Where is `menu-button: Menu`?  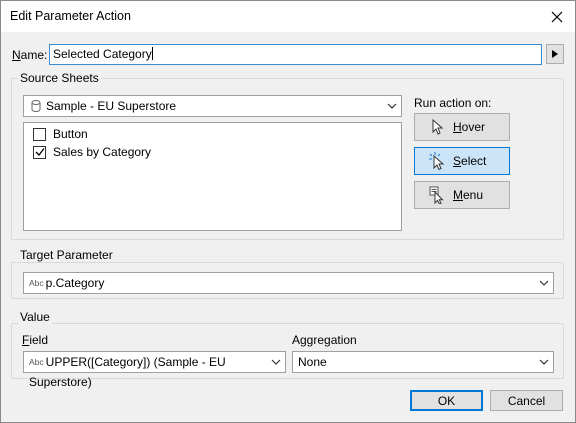 menu-button: Menu is located at coordinates (462, 195).